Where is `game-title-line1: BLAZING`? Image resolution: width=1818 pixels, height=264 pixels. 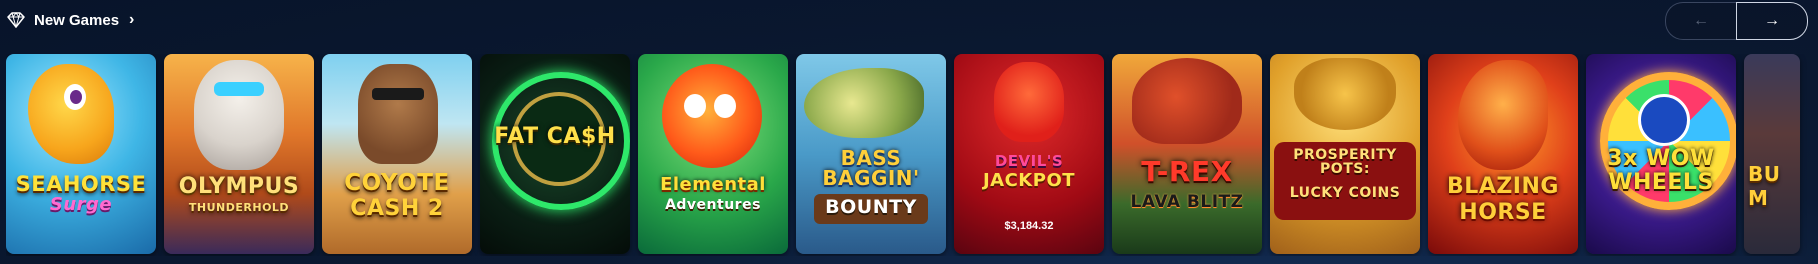
game-title-line1: BLAZING is located at coordinates (1503, 186).